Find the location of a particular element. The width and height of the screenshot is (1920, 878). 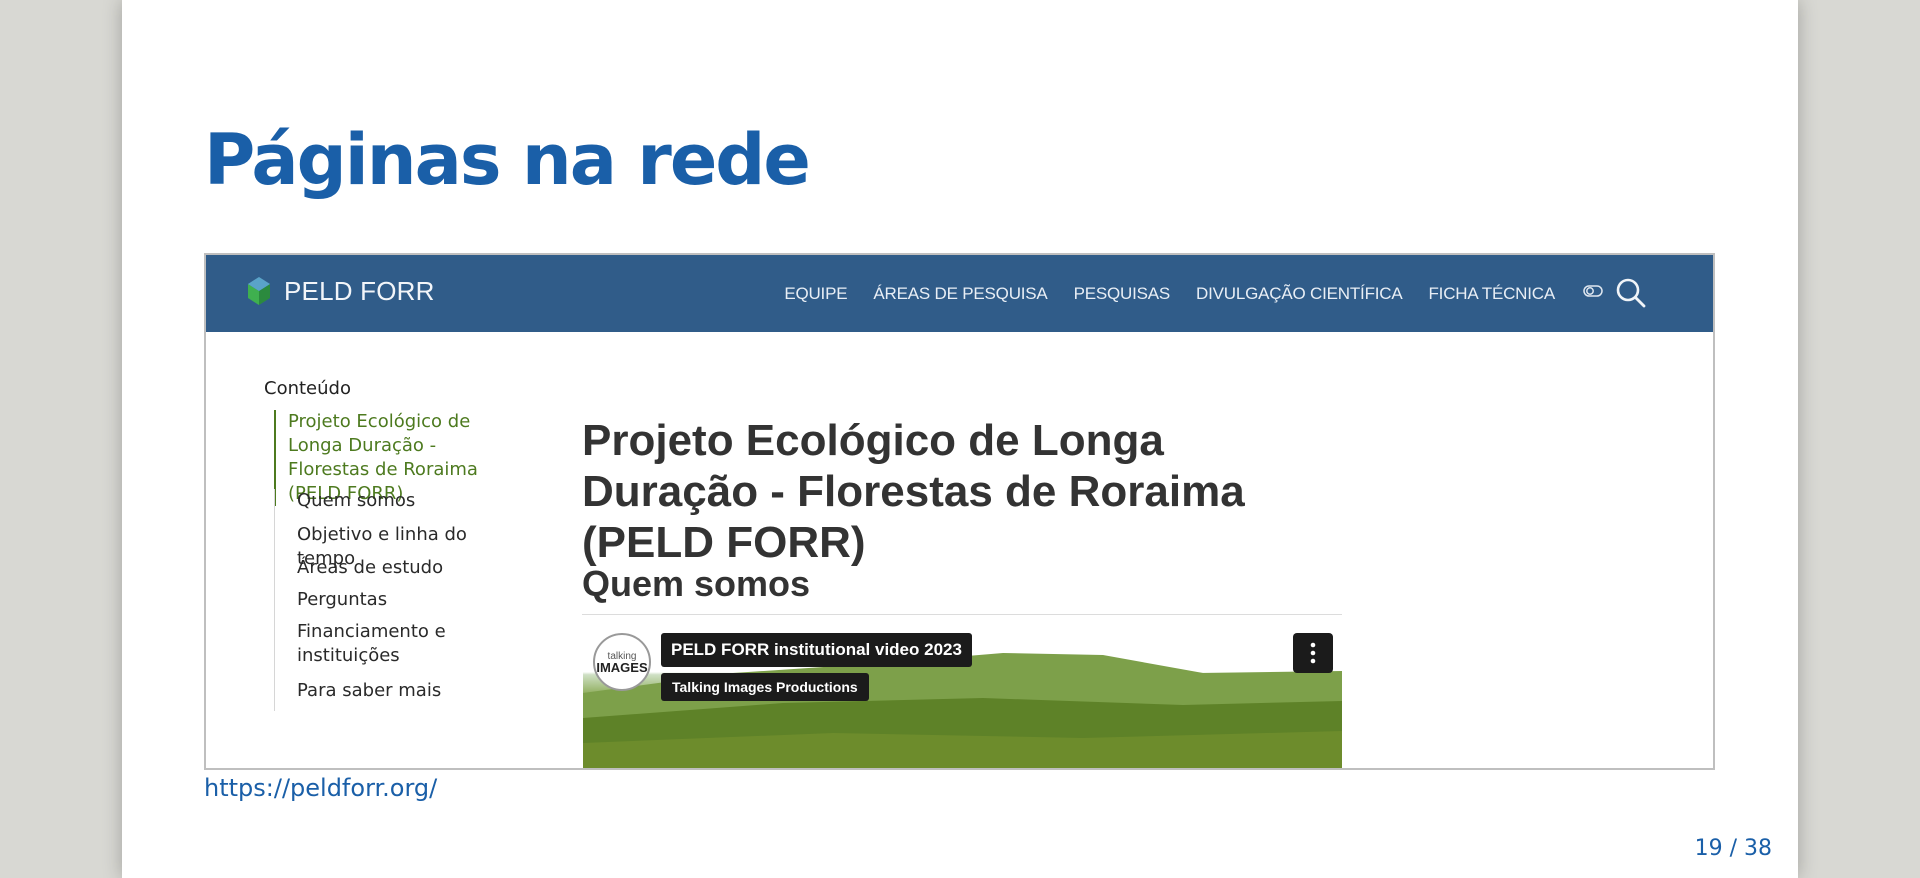

video-channel: Talking Images Productions is located at coordinates (765, 687).